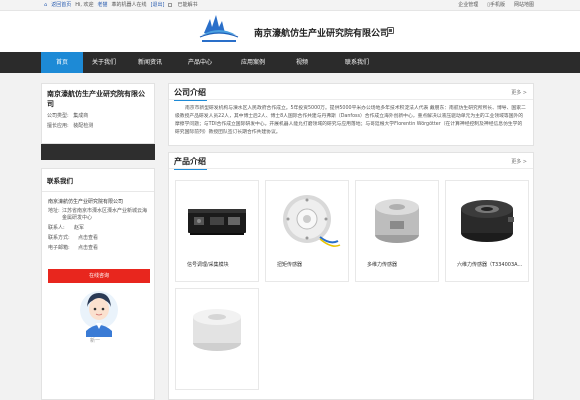 The image size is (580, 400). I want to click on company-type-value: 集成商, so click(81, 116).